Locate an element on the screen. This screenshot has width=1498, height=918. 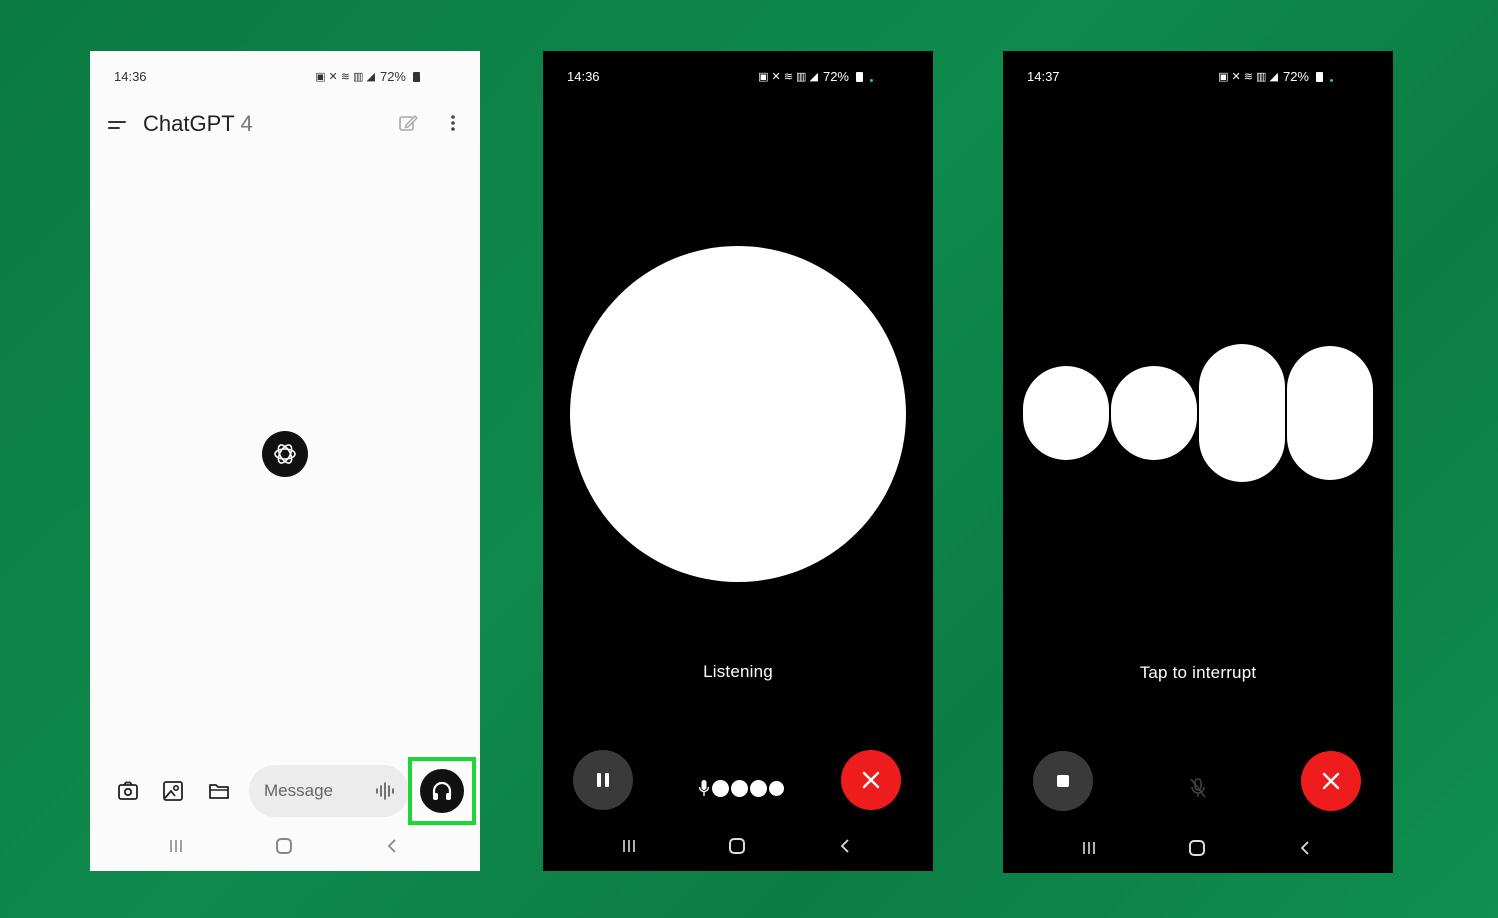
message-field is located at coordinates (329, 791).